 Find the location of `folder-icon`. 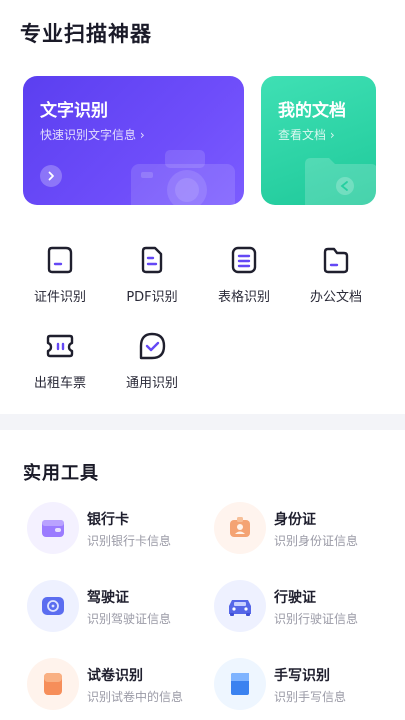

folder-icon is located at coordinates (336, 260).